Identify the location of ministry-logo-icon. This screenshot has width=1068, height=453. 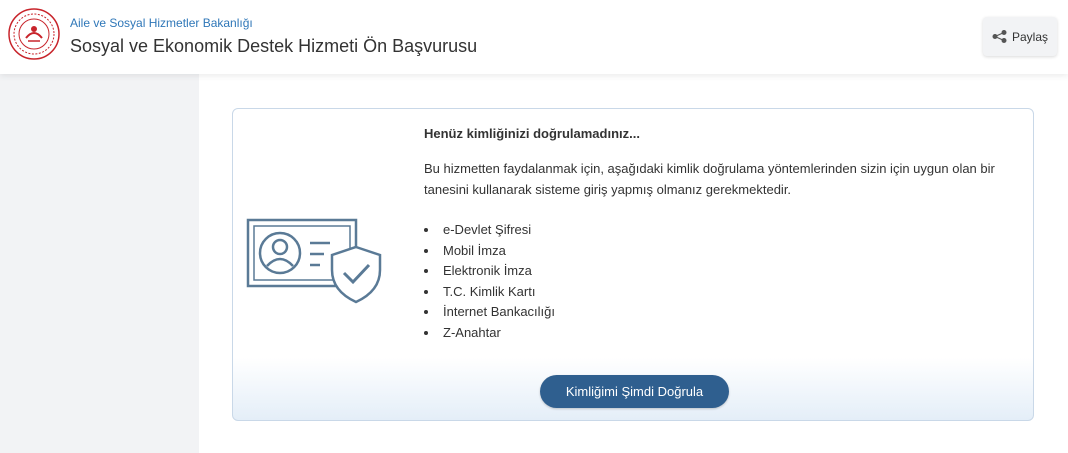
(34, 34).